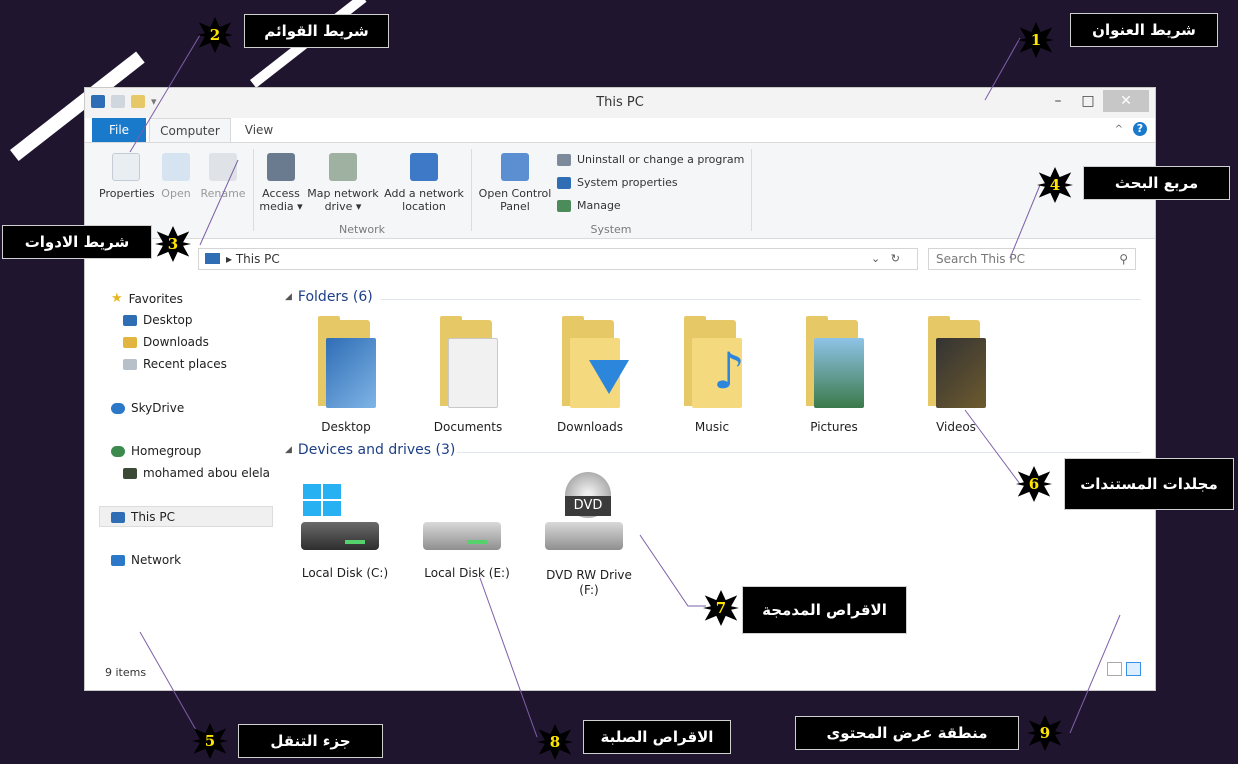  I want to click on callout-toolbar: شريط الادوات, so click(77, 242).